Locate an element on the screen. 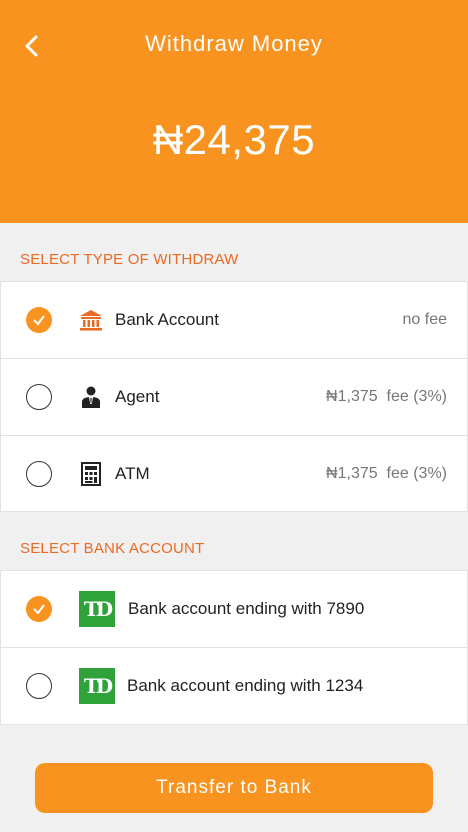 The width and height of the screenshot is (468, 832). withdraw-option-bank-account: Bank Account no fee is located at coordinates (234, 320).